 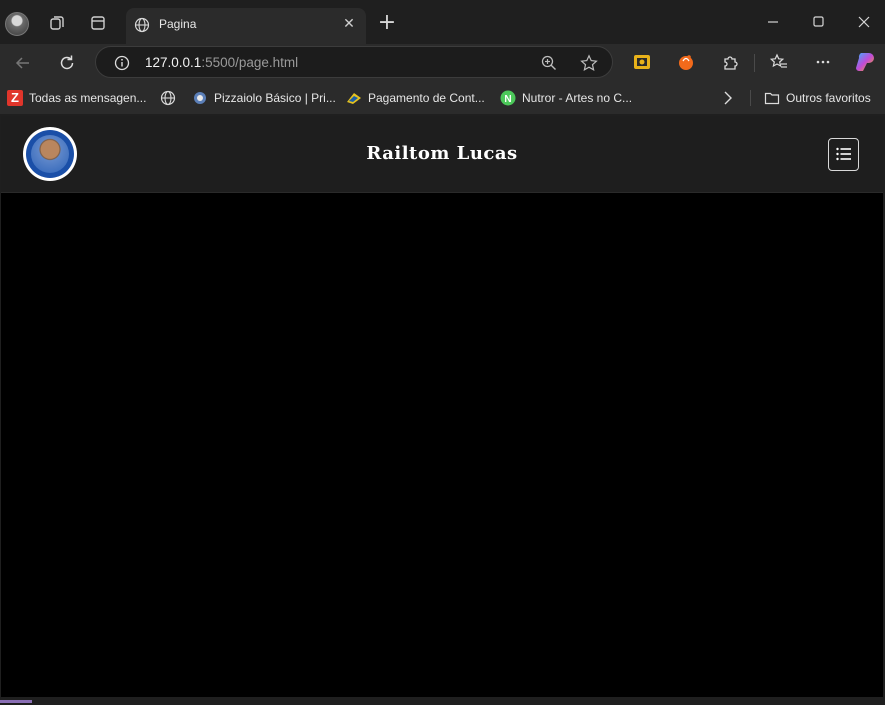 I want to click on profile-avatar-icon, so click(x=17, y=24).